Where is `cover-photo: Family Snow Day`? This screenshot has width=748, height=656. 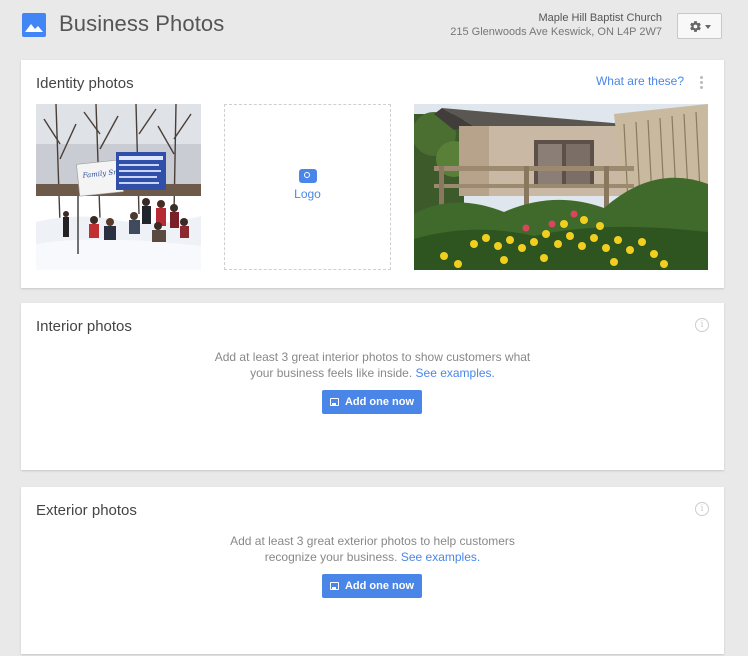
cover-photo: Family Snow Day is located at coordinates (118, 187).